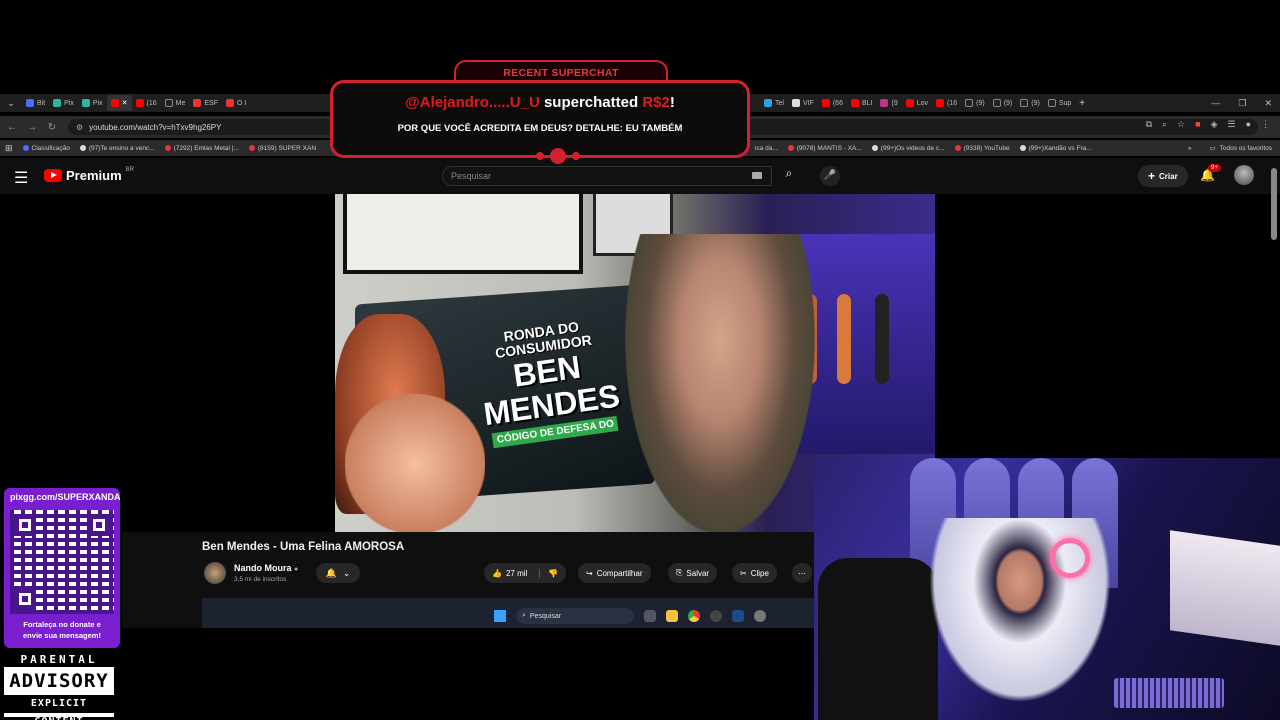 The image size is (1280, 720). Describe the element at coordinates (694, 616) in the screenshot. I see `chrome-icon` at that location.